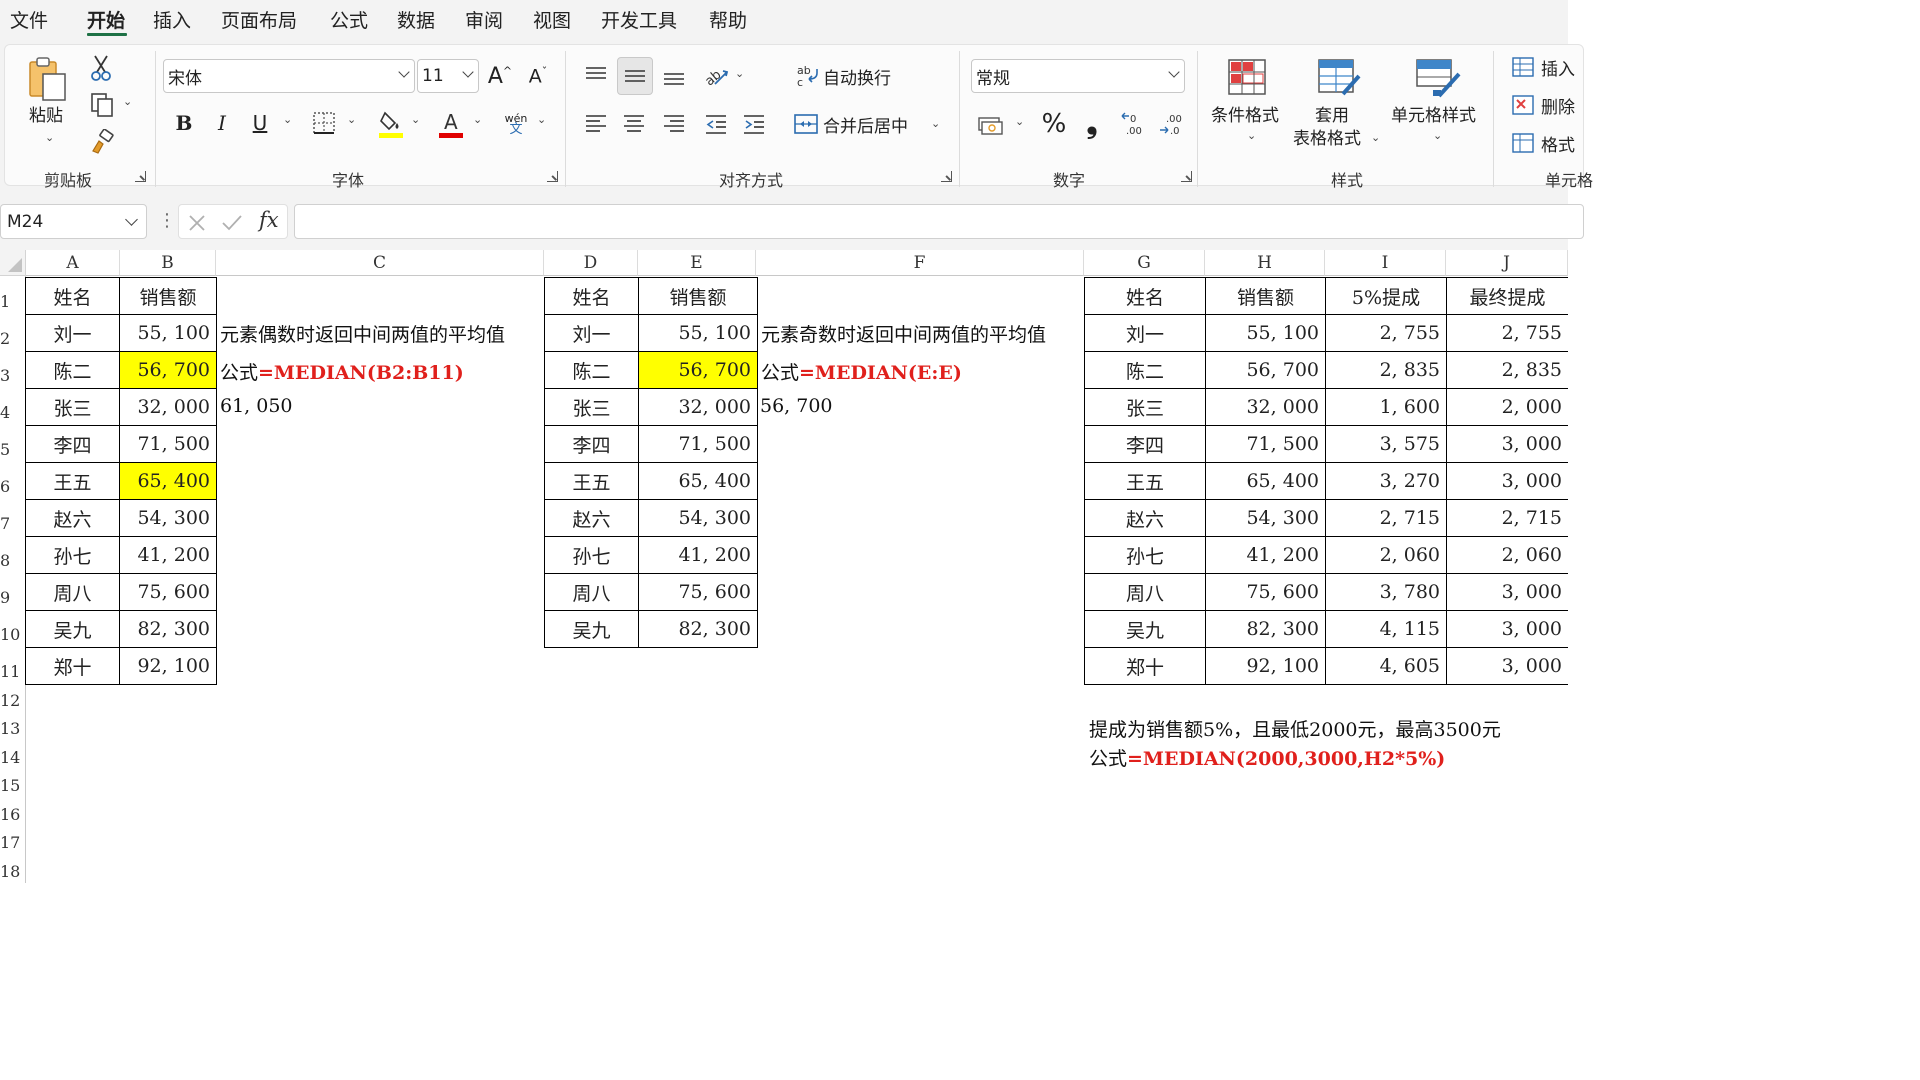 The height and width of the screenshot is (1080, 1920). What do you see at coordinates (1507, 263) in the screenshot?
I see `column-header-j: J` at bounding box center [1507, 263].